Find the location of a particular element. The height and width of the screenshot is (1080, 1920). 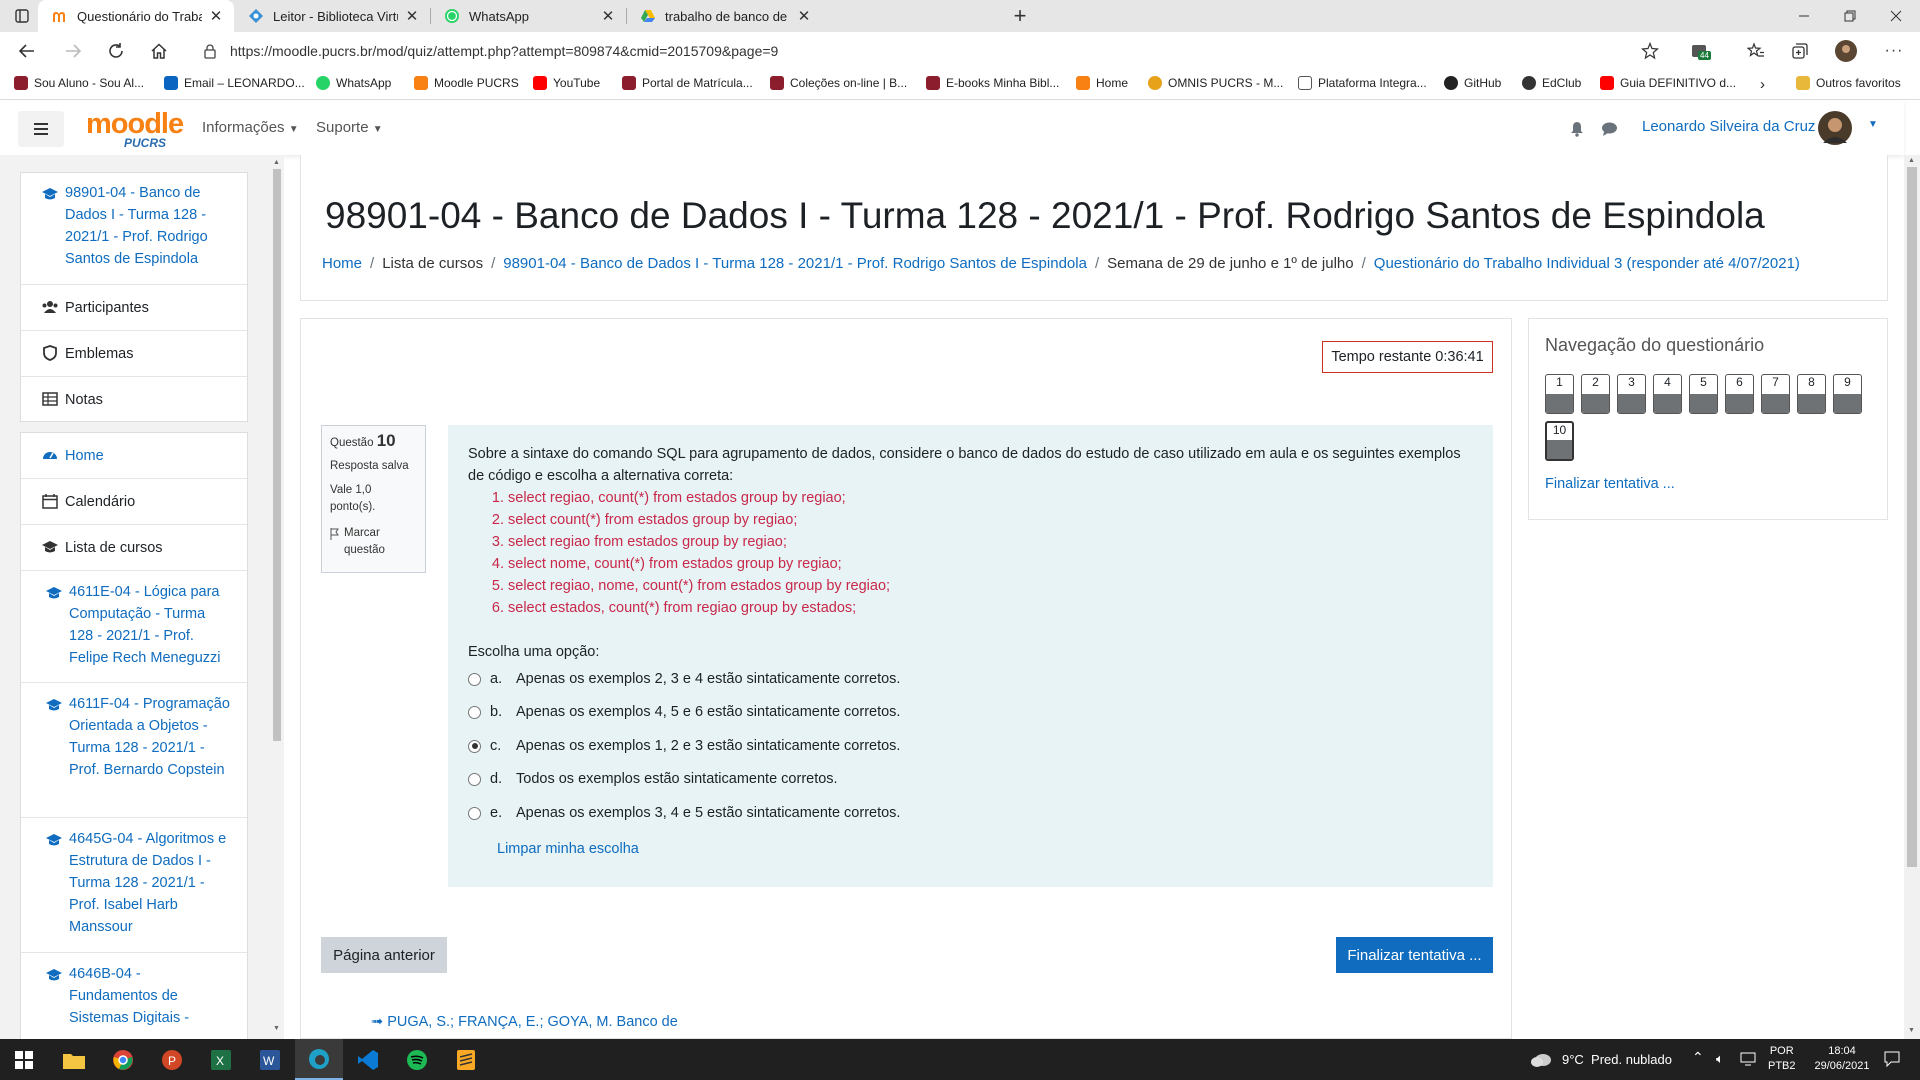

bookmark-item: GitHub is located at coordinates (1472, 83).